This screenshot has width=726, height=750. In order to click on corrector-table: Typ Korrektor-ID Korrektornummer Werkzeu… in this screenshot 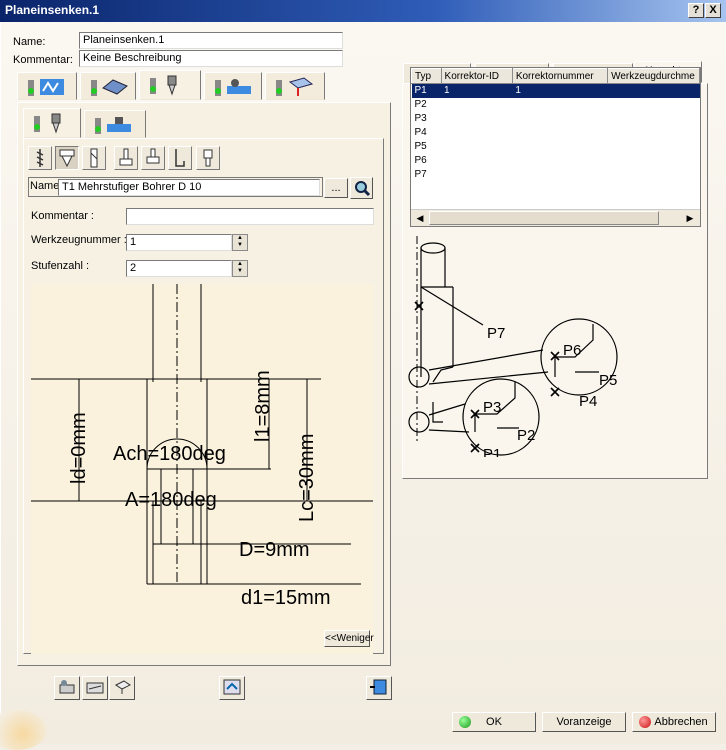, I will do `click(555, 139)`.